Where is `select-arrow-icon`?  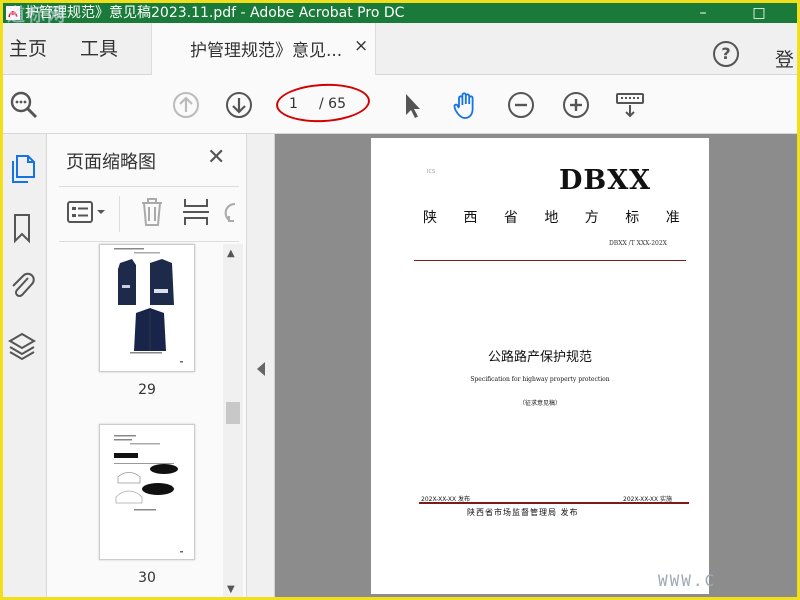
select-arrow-icon is located at coordinates (412, 105).